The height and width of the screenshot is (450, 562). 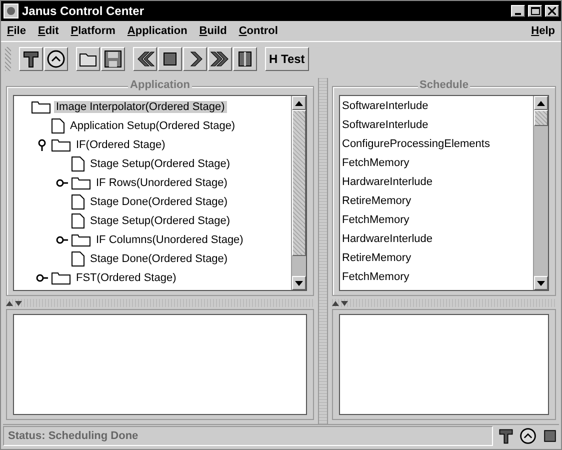 What do you see at coordinates (170, 240) in the screenshot?
I see `tree-item: IF Columns(Unordered Stage)` at bounding box center [170, 240].